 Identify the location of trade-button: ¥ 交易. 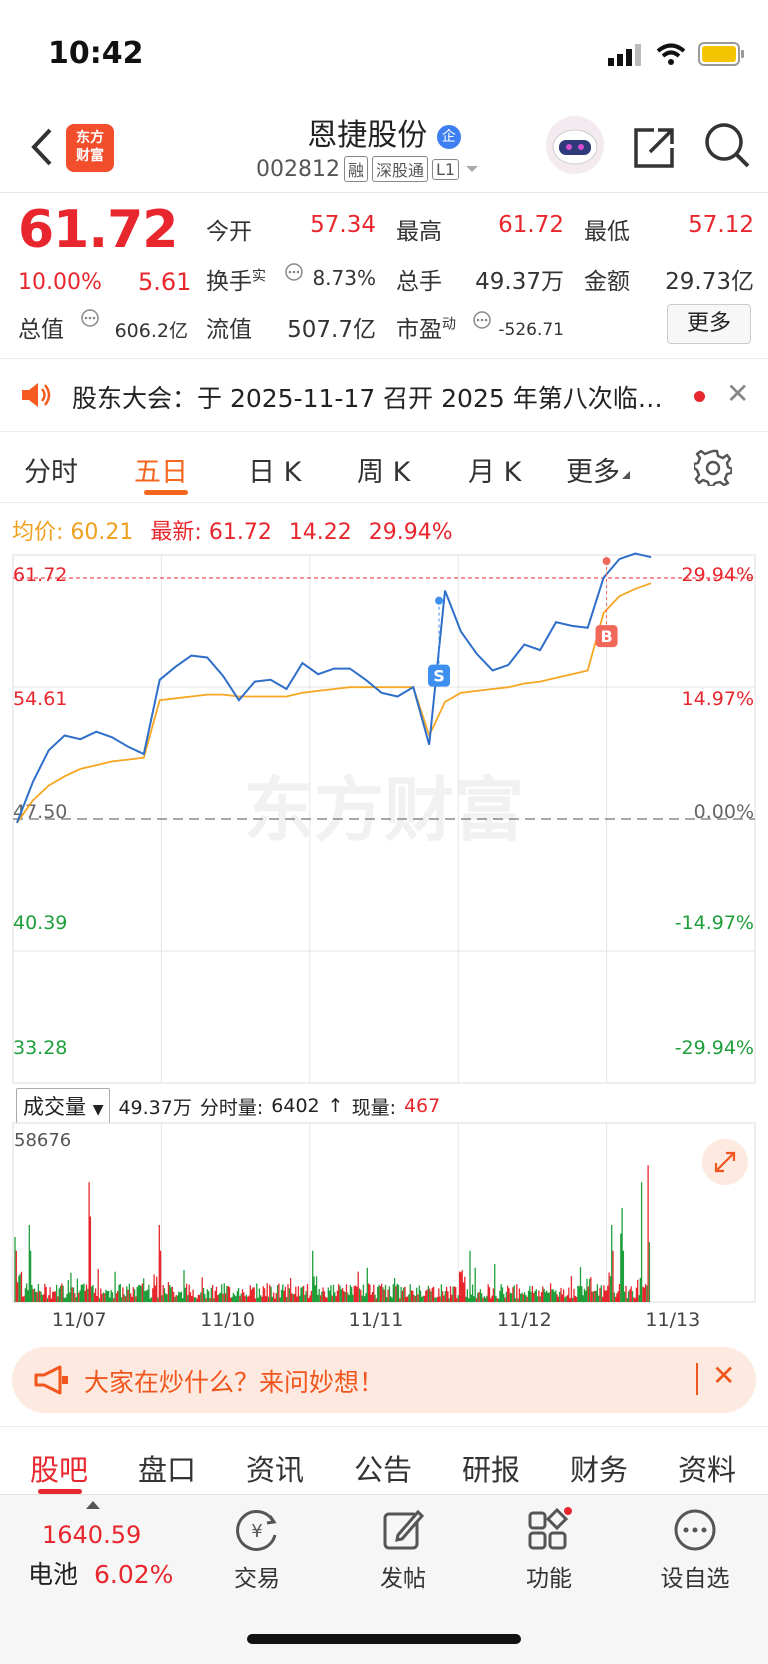
(257, 1550).